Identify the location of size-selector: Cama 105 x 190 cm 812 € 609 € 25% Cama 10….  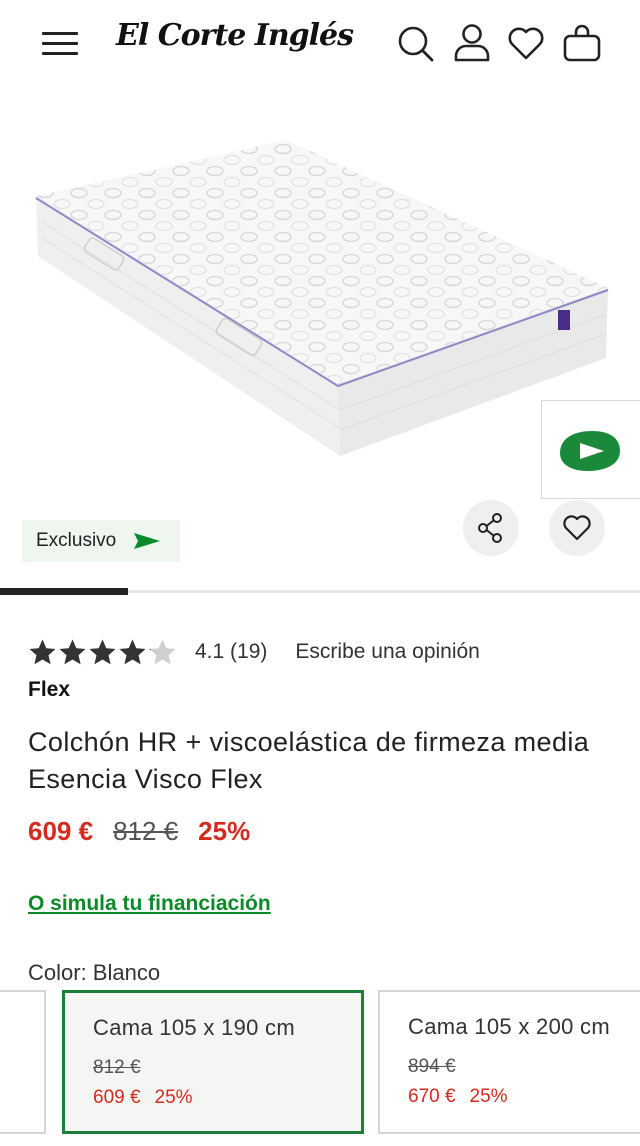
(320, 1065).